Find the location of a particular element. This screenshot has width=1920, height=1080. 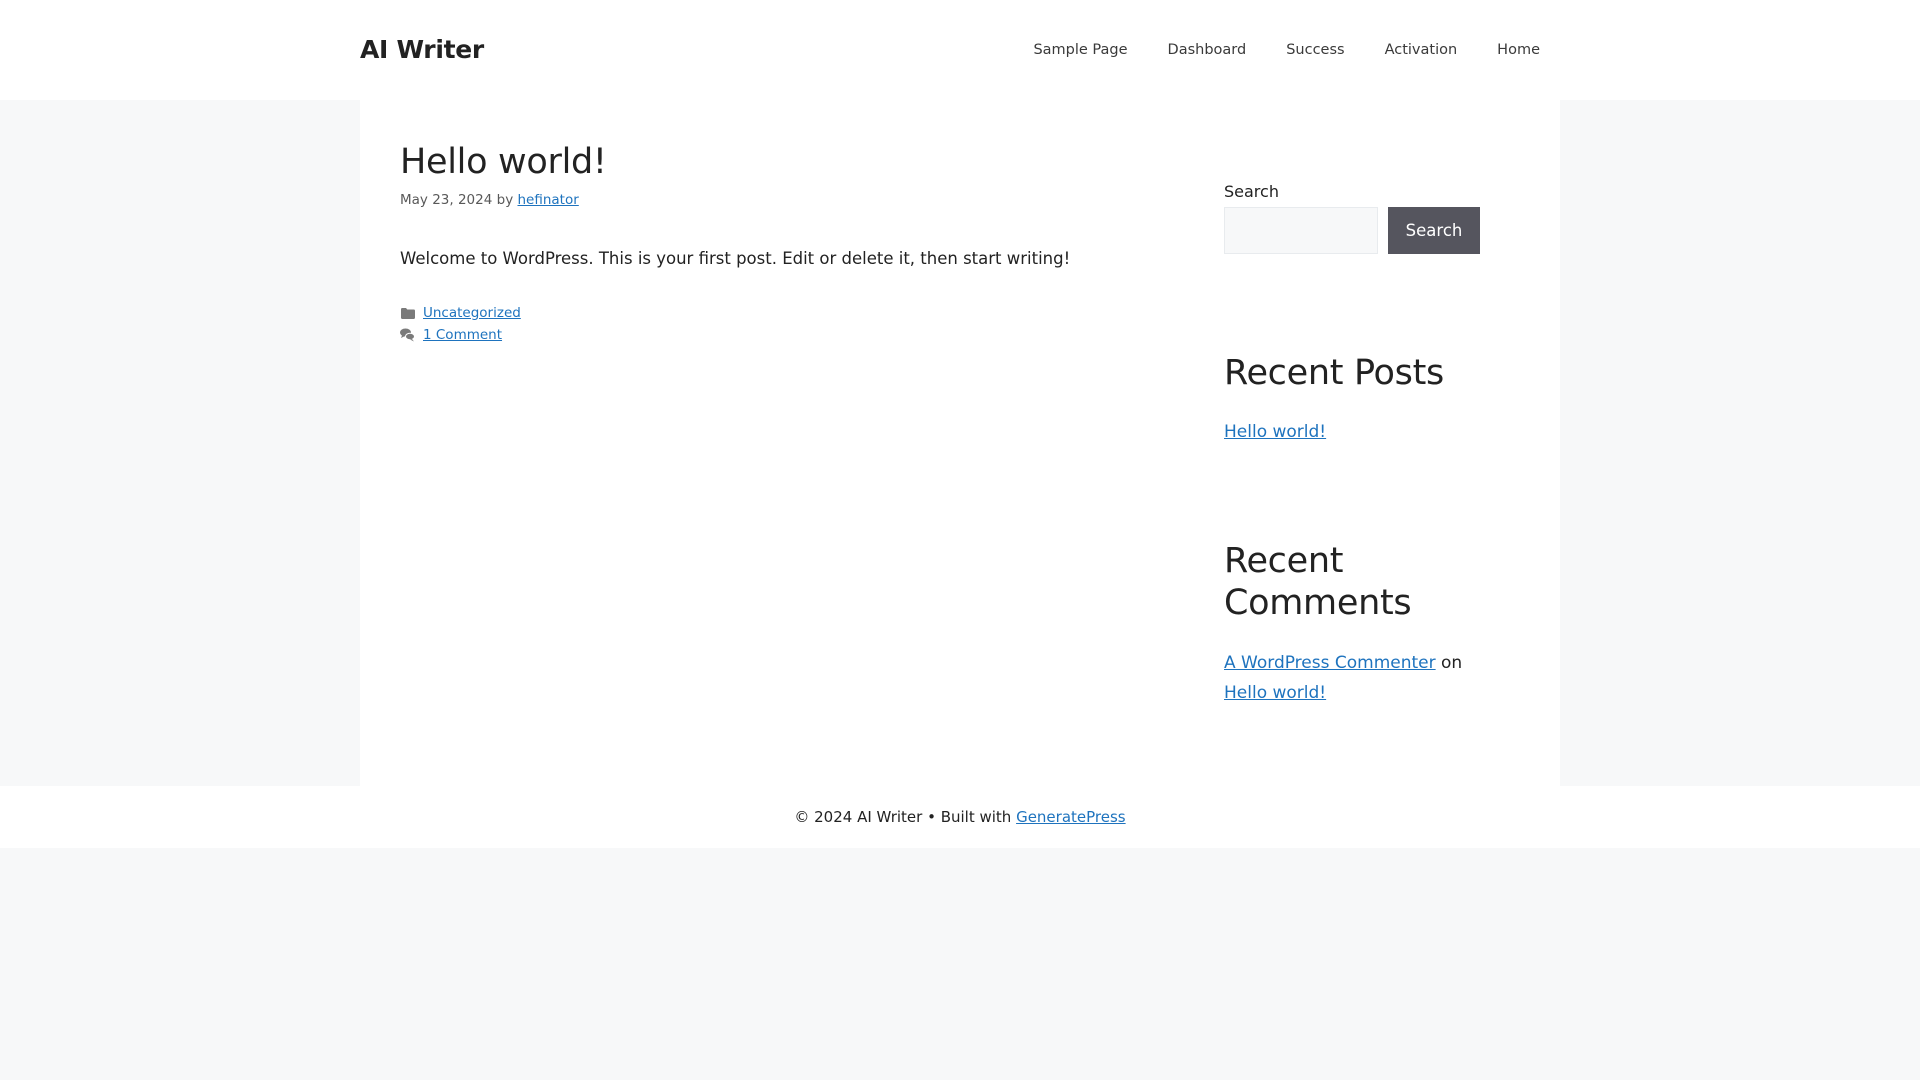

post-title: Hello world! is located at coordinates (503, 162).